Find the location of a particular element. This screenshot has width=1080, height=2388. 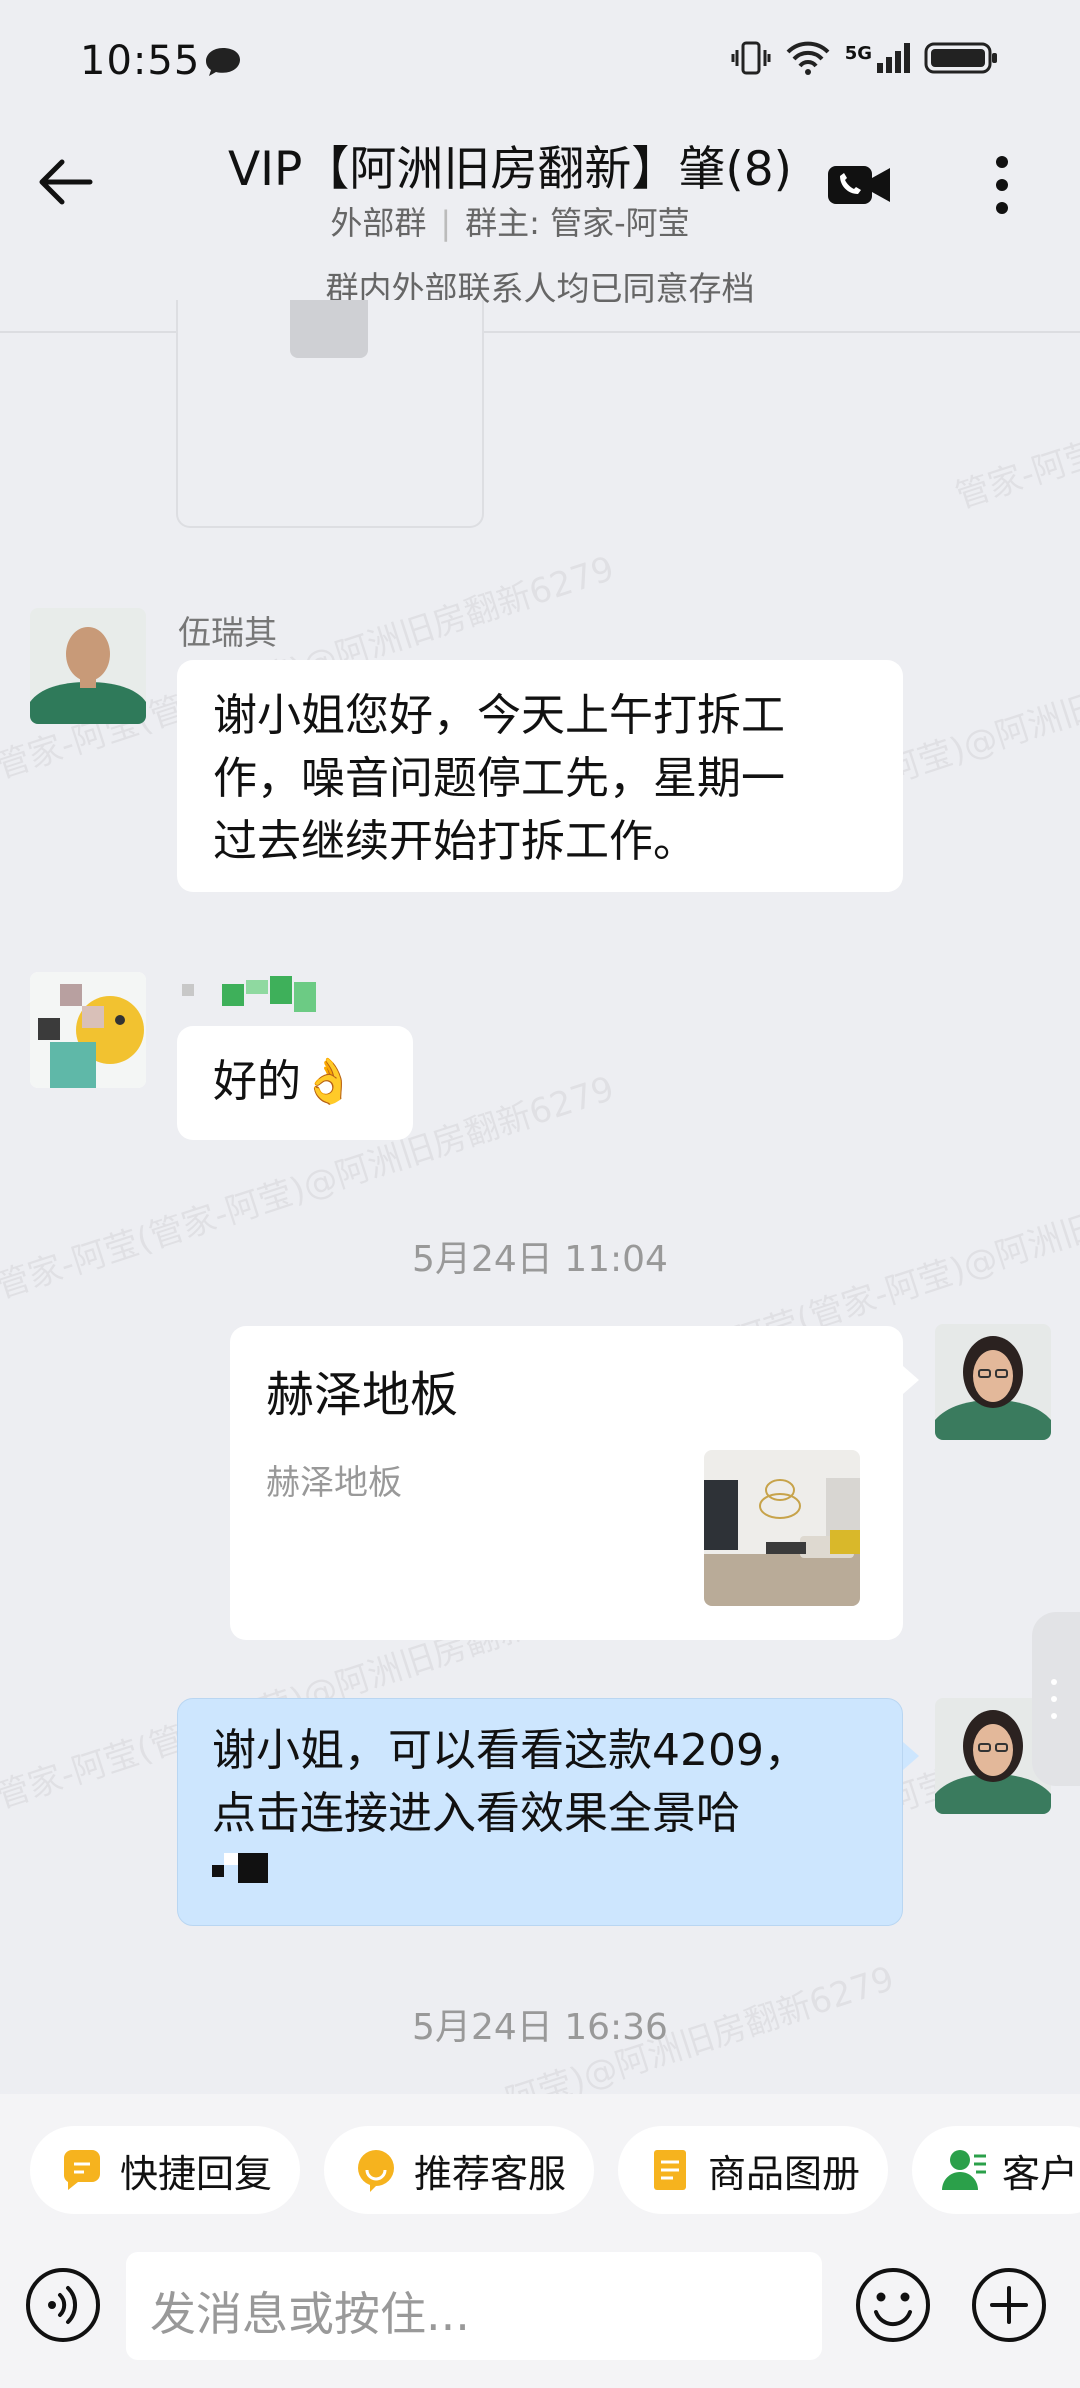

link-card: 赫泽地板 赫泽地板 is located at coordinates (566, 1483).